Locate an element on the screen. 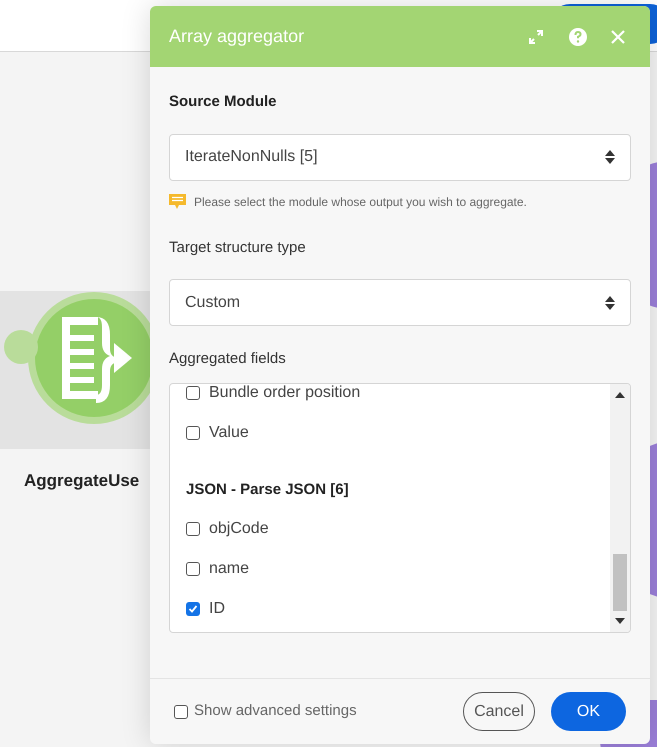 Image resolution: width=657 pixels, height=747 pixels. hint-text: Please select the module whose output you wish to aggregate. is located at coordinates (360, 202).